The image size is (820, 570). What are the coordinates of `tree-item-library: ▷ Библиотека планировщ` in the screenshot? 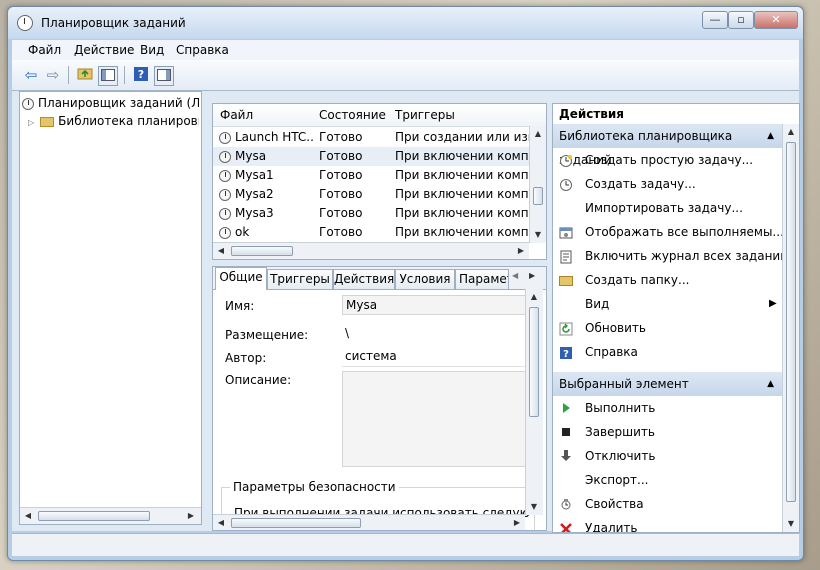 It's located at (113, 121).